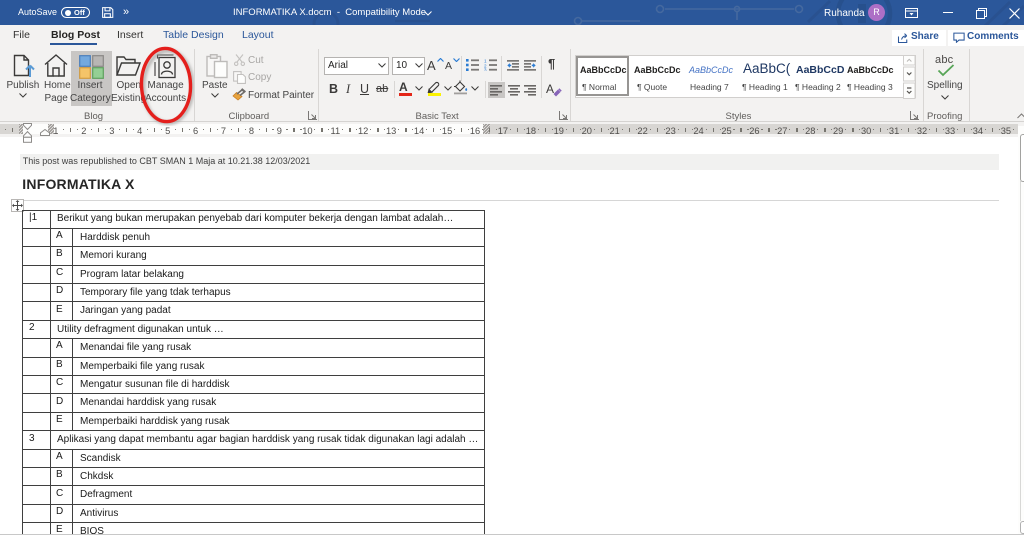 This screenshot has height=535, width=1024. What do you see at coordinates (485, 69) in the screenshot?
I see `svg-text: 3` at bounding box center [485, 69].